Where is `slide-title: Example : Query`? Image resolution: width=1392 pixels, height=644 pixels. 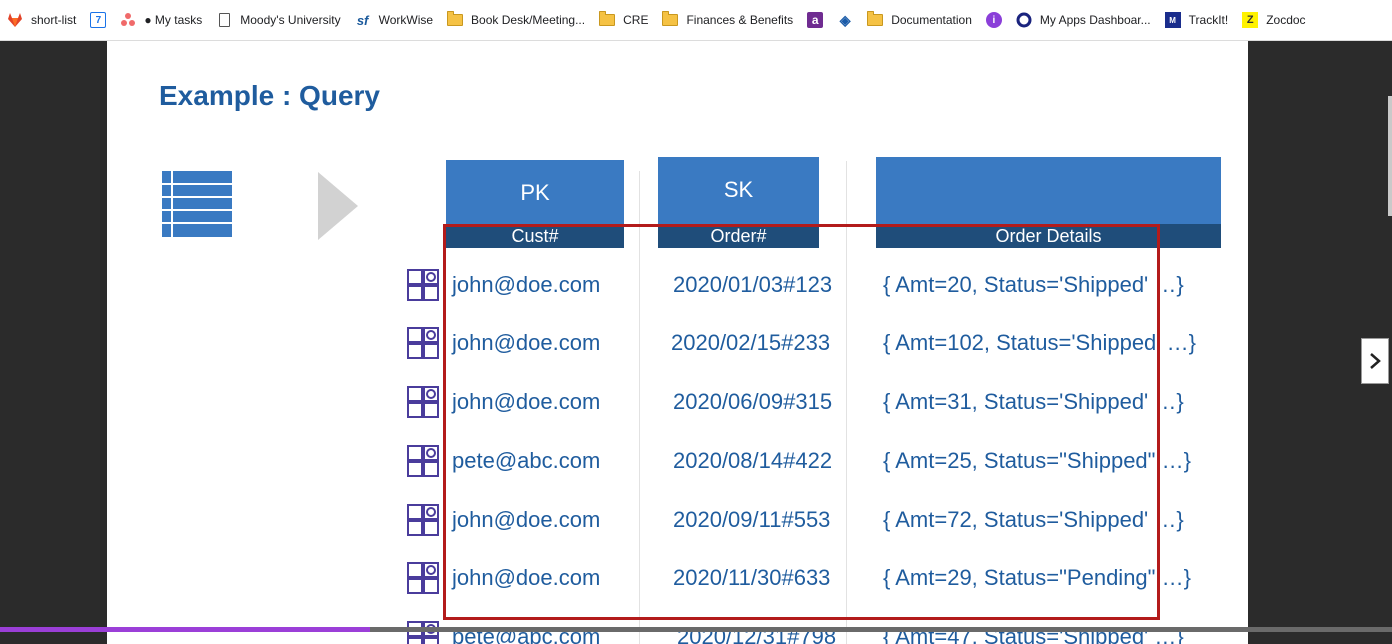 slide-title: Example : Query is located at coordinates (269, 95).